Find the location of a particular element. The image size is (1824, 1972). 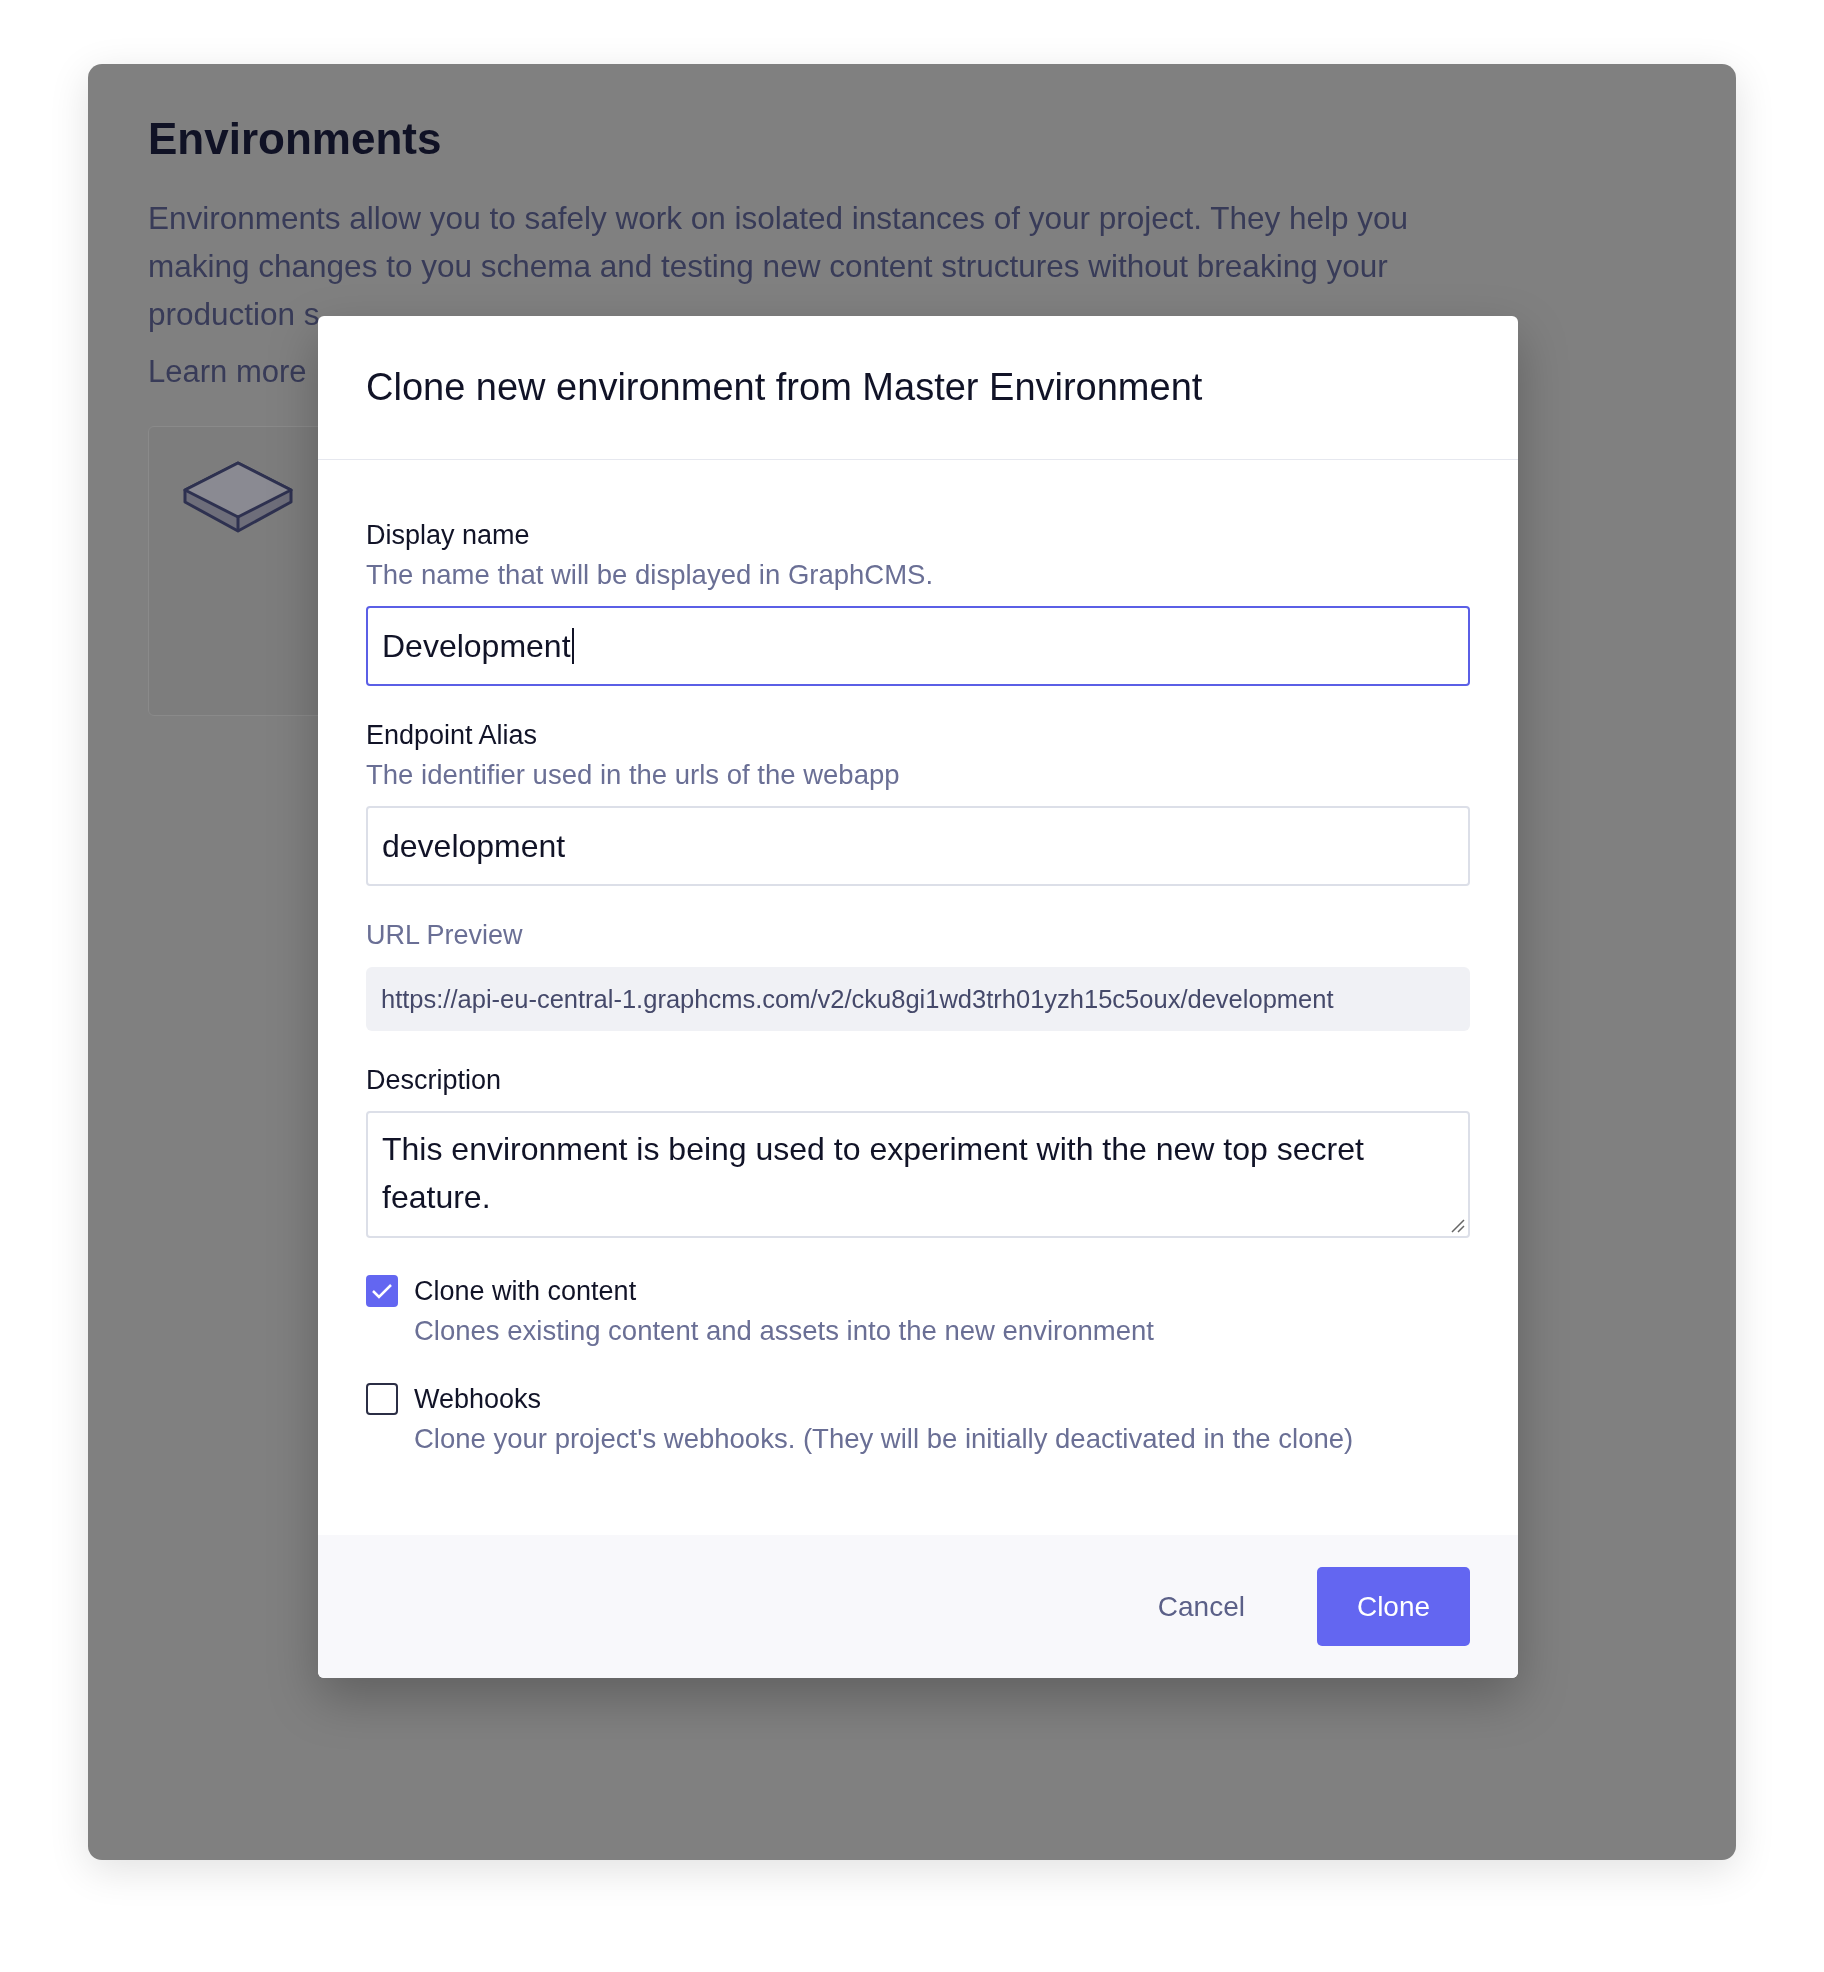

option-hint: Clones existing content and assets into the new environment is located at coordinates (784, 1331).